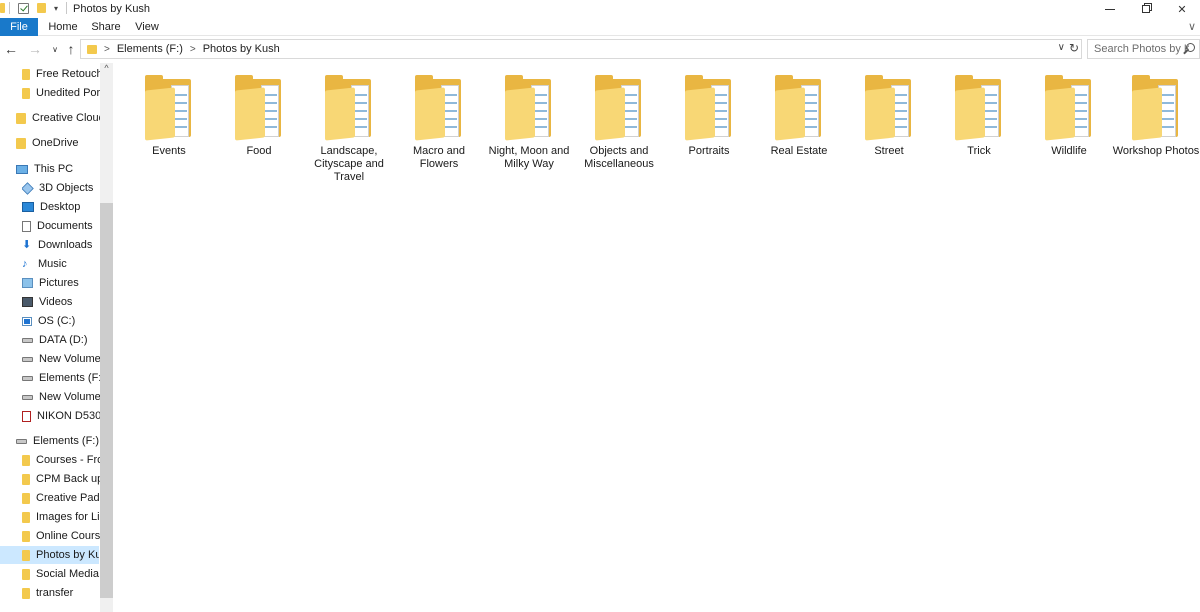  I want to click on sd-card-icon, so click(26, 416).